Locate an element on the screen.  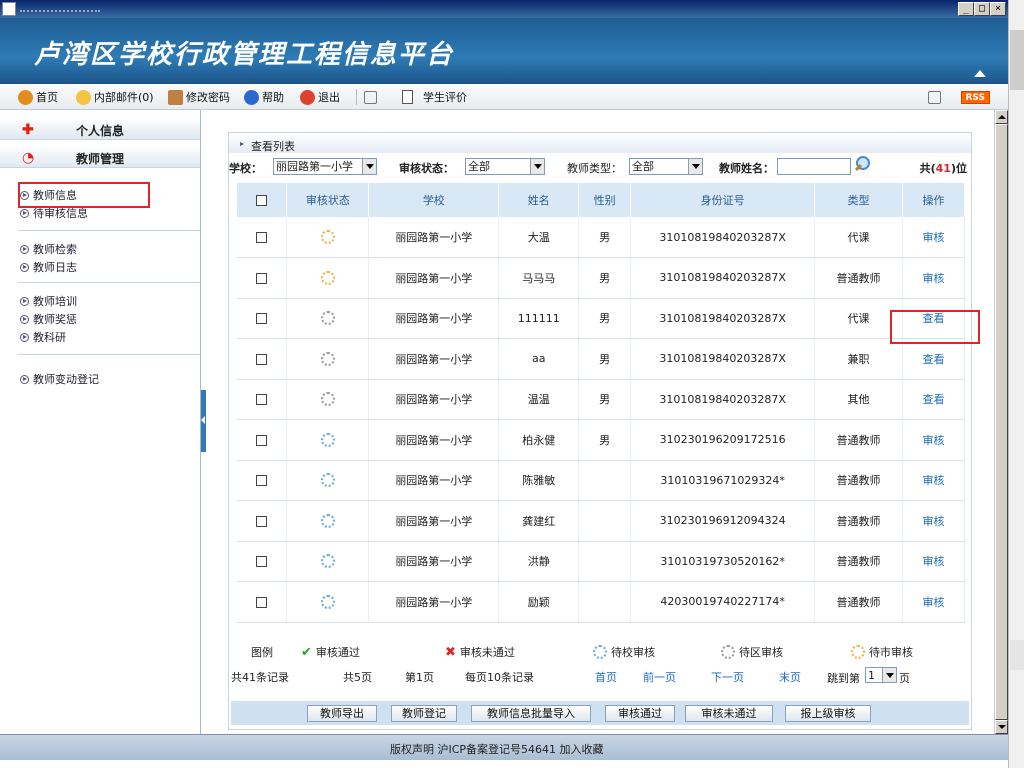
escalate-review-button: 报上级审核 is located at coordinates (828, 713).